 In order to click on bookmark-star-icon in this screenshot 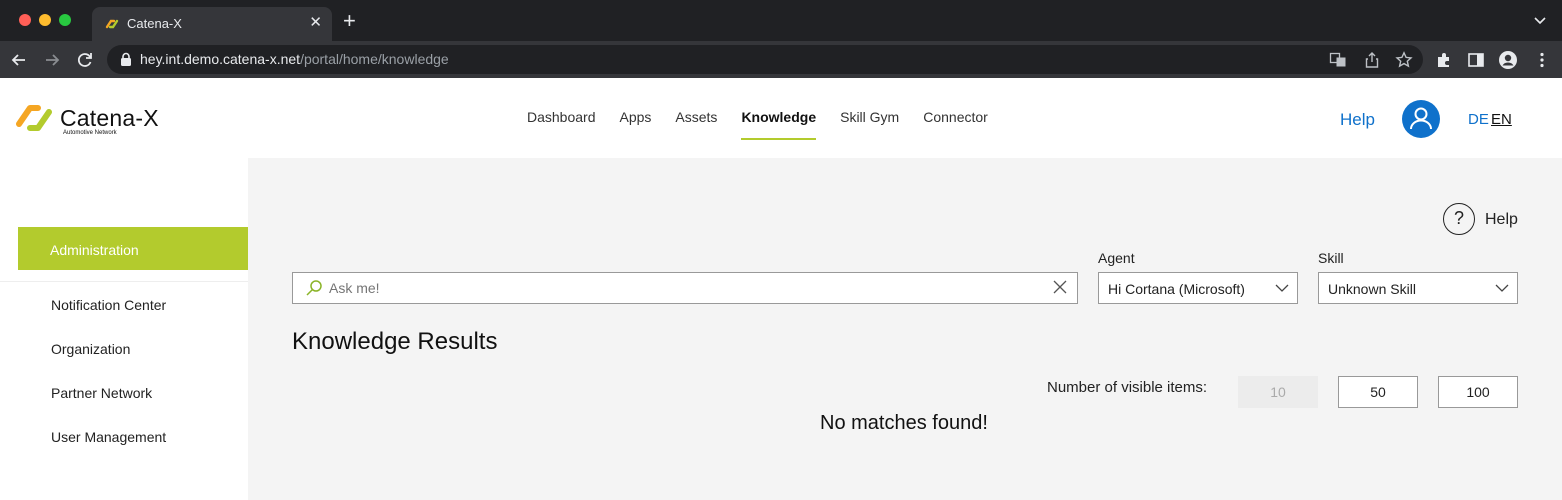, I will do `click(1404, 60)`.